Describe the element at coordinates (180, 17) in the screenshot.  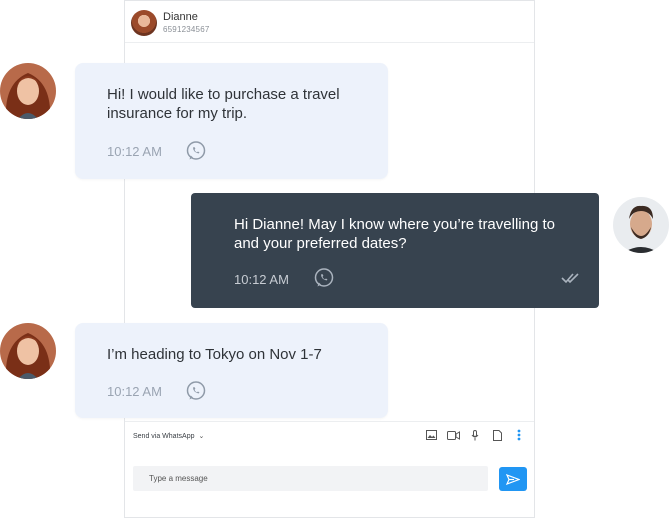
I see `contact-name: Dianne` at that location.